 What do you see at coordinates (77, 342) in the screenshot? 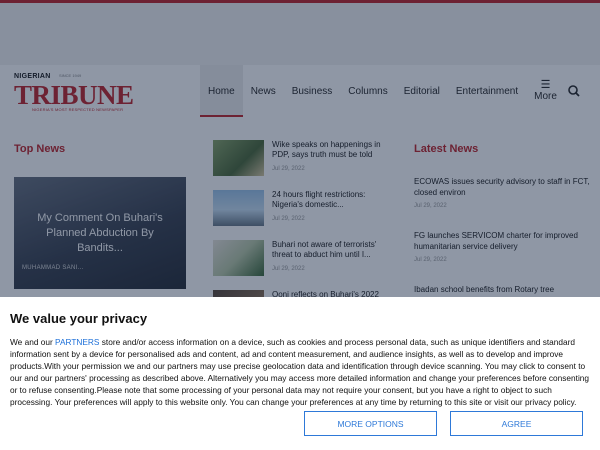
I see `partners-link: PARTNERS` at bounding box center [77, 342].